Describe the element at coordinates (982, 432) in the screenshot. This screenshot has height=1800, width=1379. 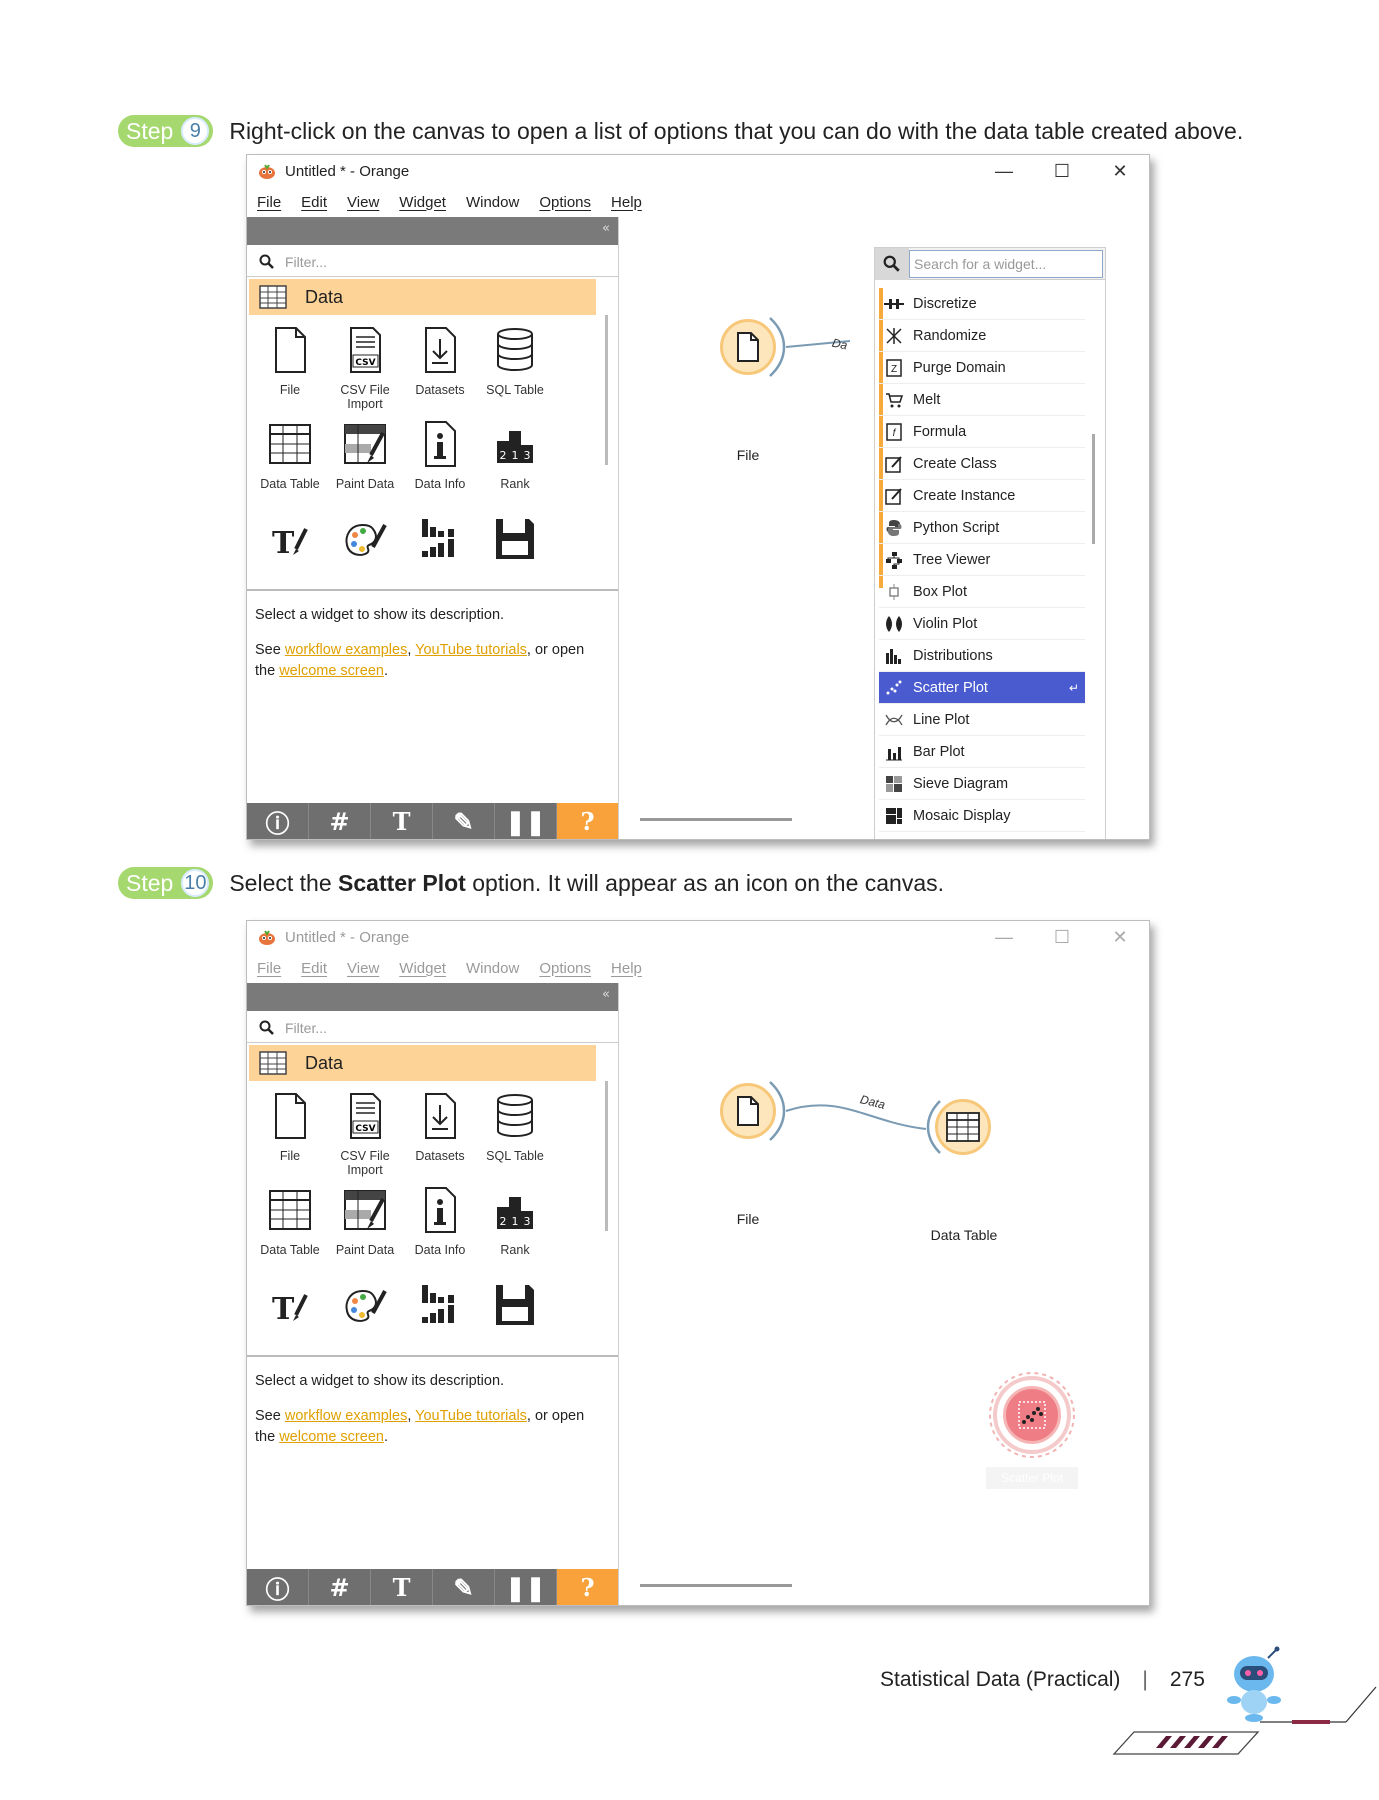
I see `popup-item-formula: f Formula` at that location.